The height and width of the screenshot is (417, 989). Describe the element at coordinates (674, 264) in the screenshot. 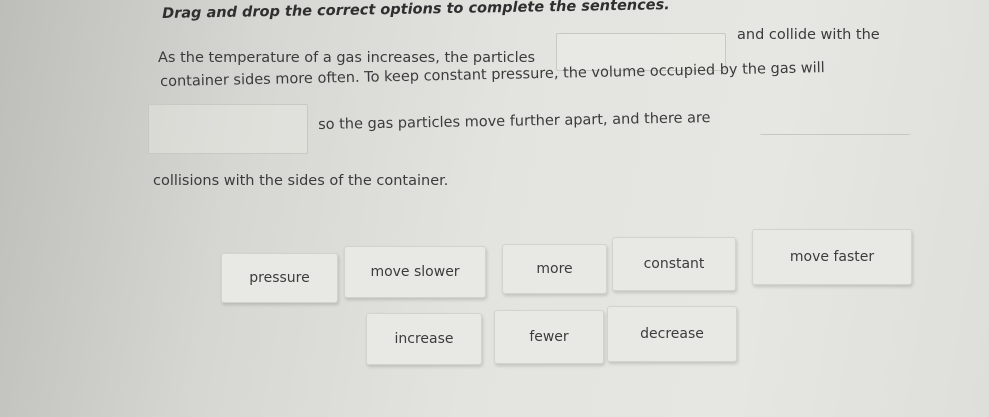

I see `option-constant: constant` at that location.